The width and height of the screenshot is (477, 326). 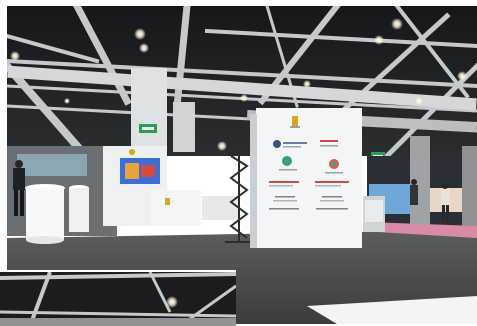 What do you see at coordinates (295, 127) in the screenshot?
I see `logo-underline` at bounding box center [295, 127].